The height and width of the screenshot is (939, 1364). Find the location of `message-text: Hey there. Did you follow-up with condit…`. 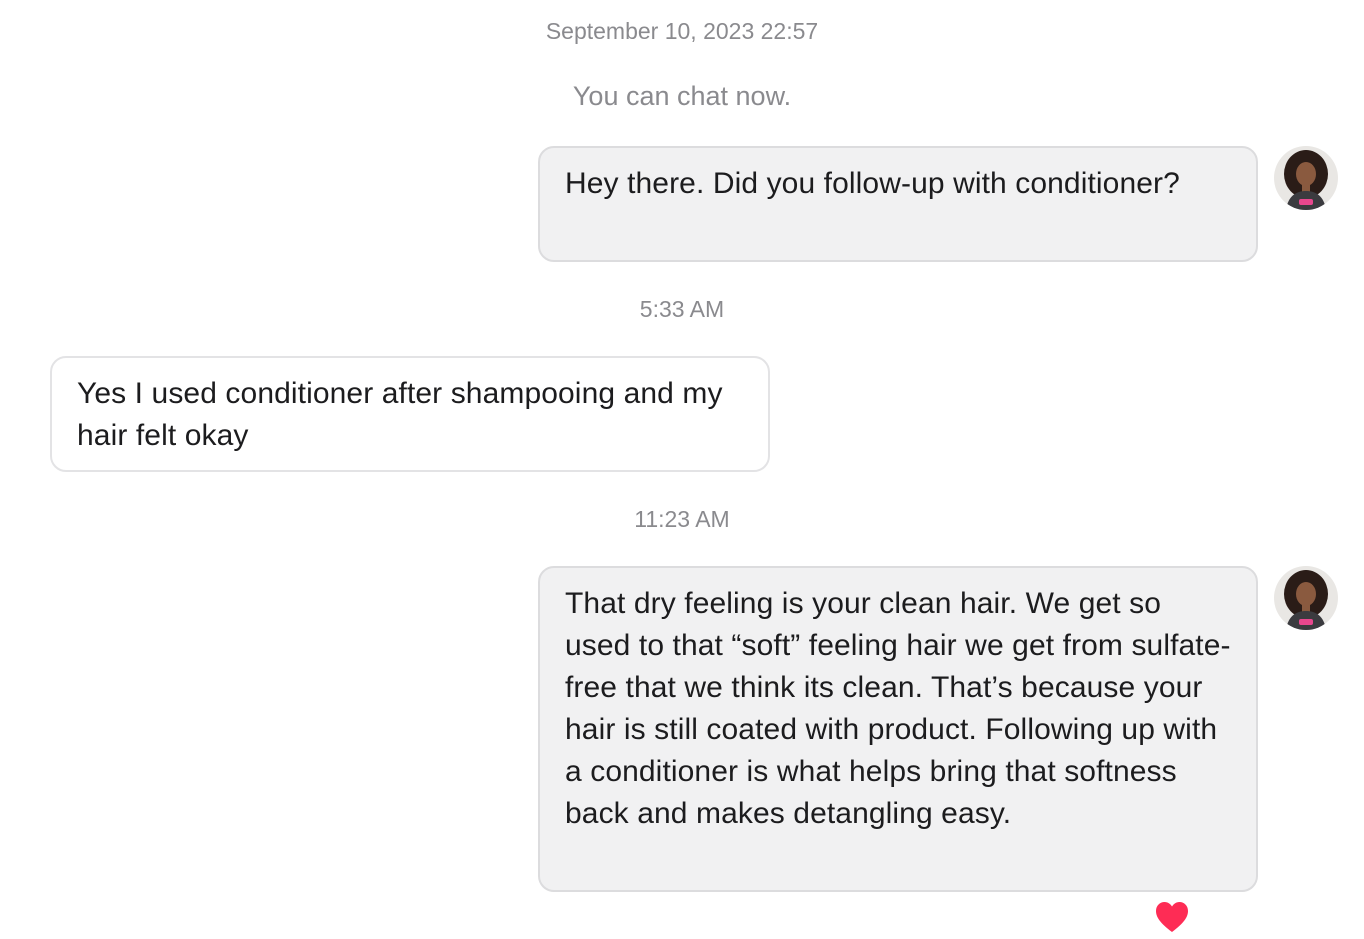

message-text: Hey there. Did you follow-up with condit… is located at coordinates (872, 183).